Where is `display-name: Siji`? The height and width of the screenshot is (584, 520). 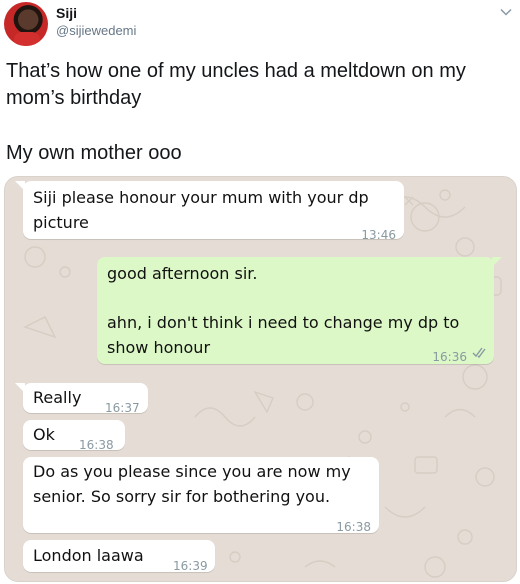
display-name: Siji is located at coordinates (66, 13).